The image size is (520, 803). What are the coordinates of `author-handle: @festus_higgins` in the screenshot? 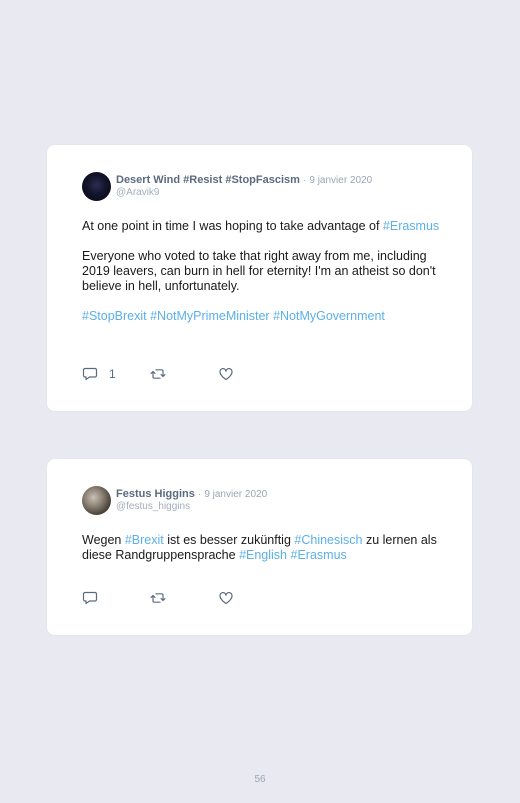 It's located at (153, 506).